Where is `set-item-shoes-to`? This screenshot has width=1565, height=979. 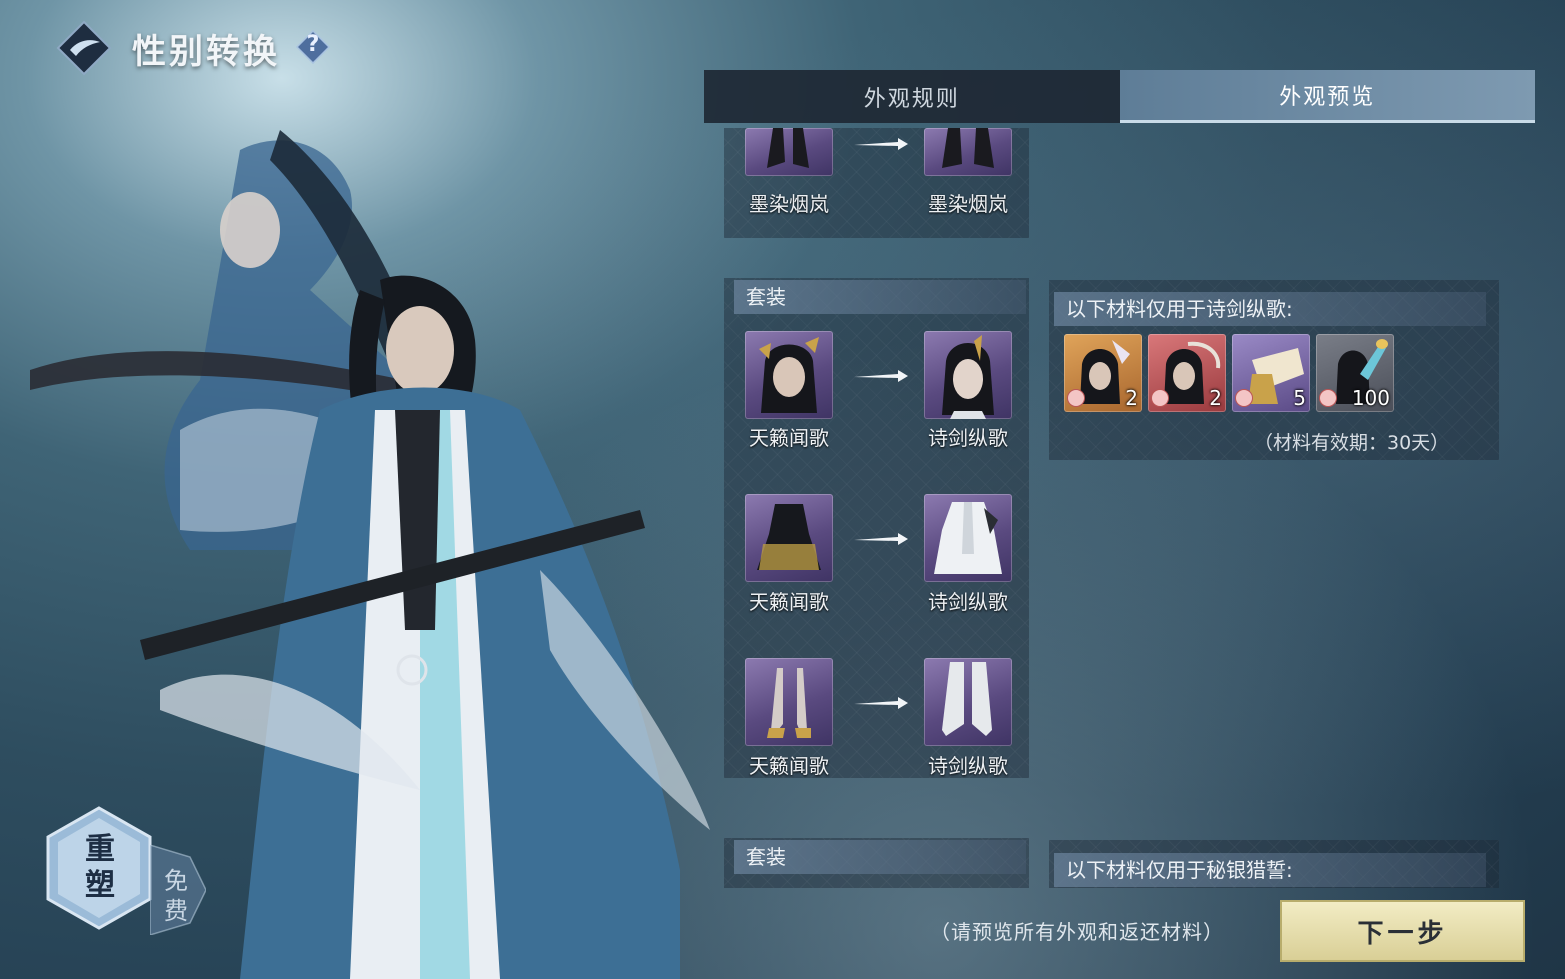
set-item-shoes-to is located at coordinates (968, 702).